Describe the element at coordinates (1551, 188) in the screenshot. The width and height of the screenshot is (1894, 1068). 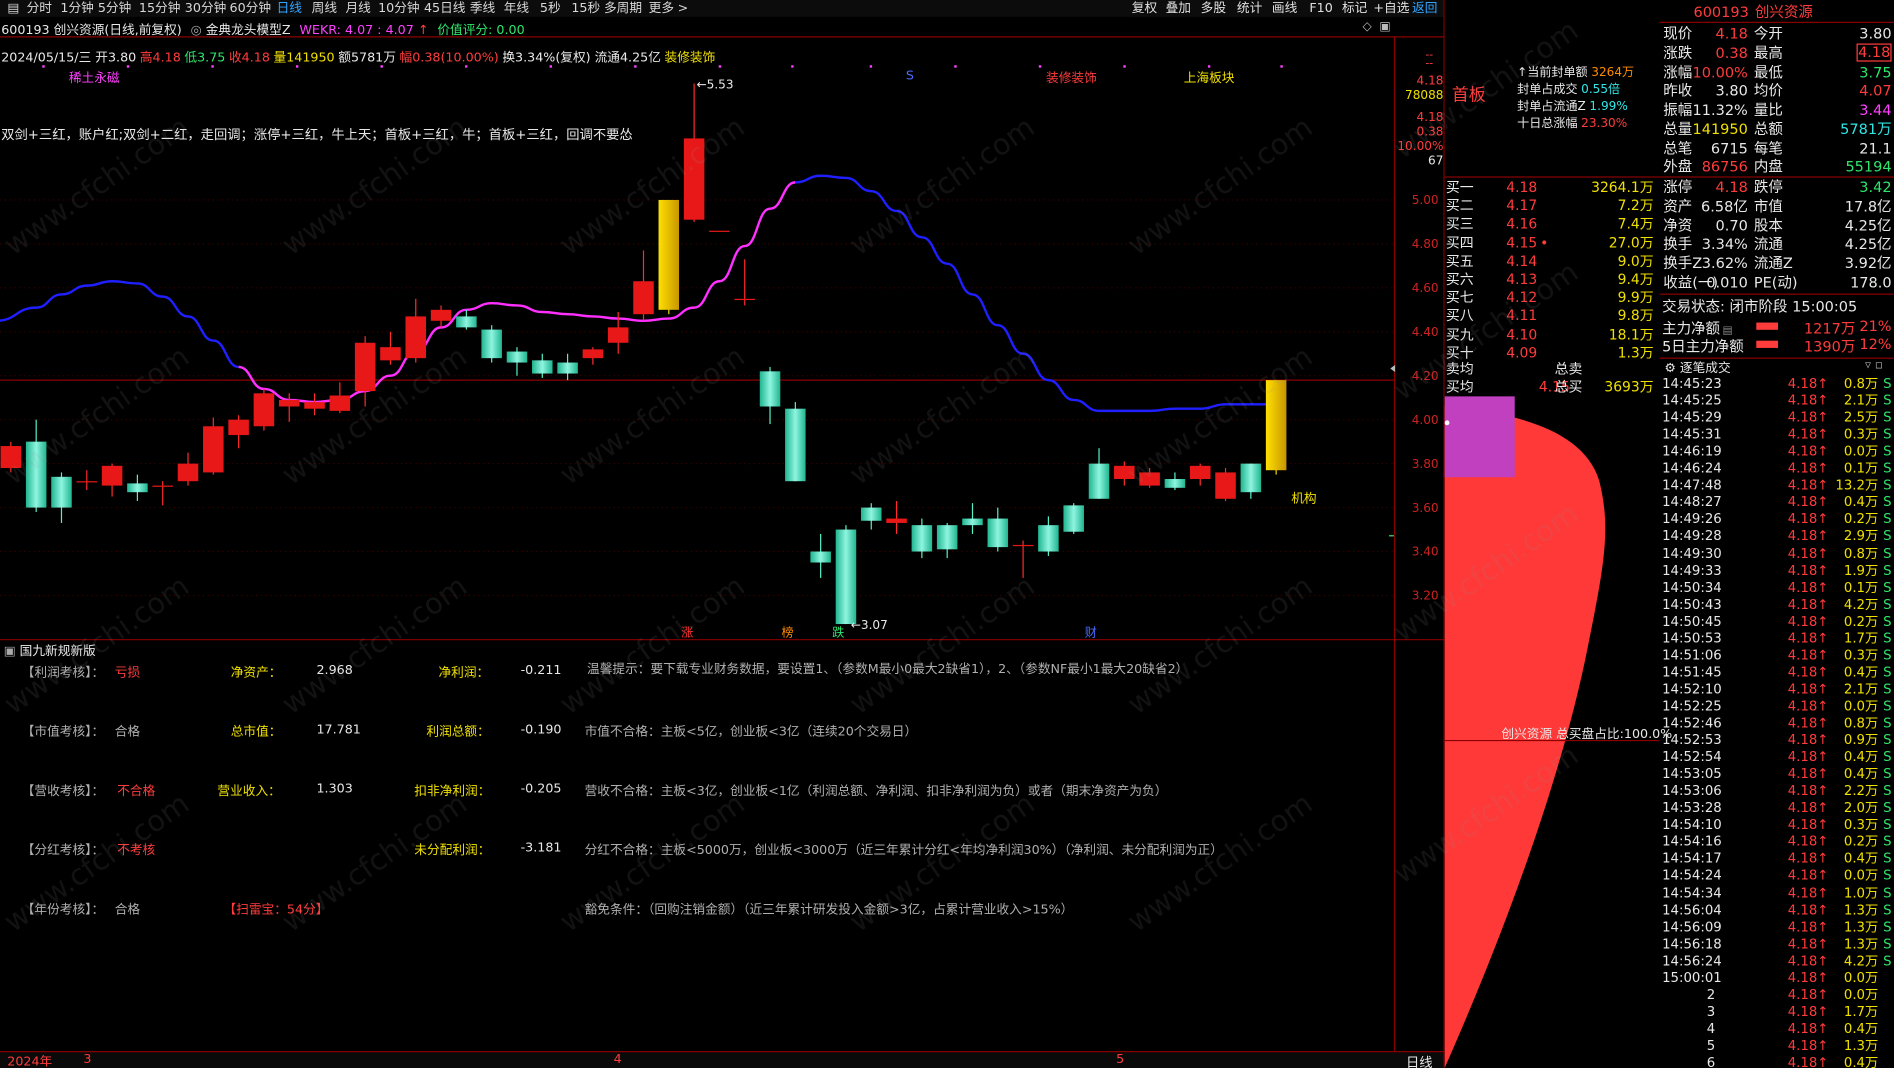
I see `bid-row-0: 买一 4.18 3264.1万` at that location.